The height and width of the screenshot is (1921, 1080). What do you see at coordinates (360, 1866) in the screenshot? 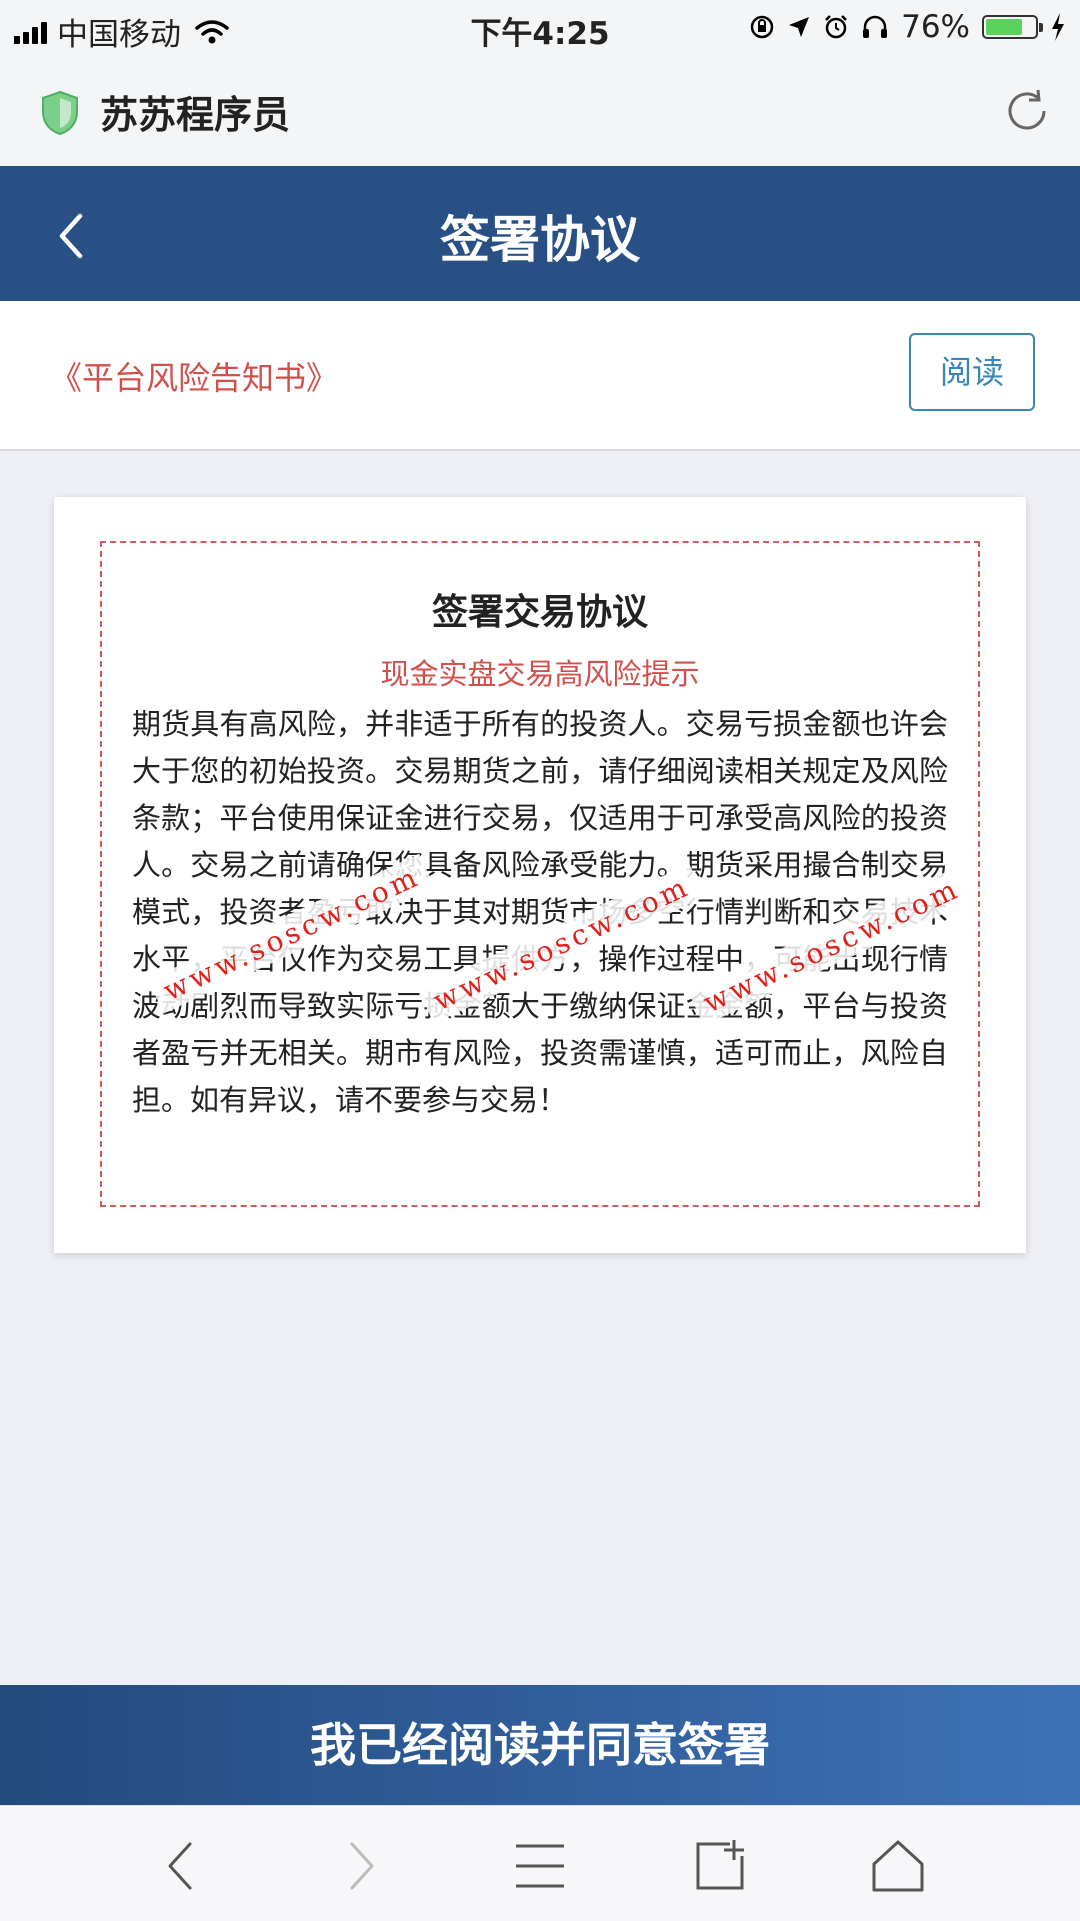
I see `forward-arrow-icon` at bounding box center [360, 1866].